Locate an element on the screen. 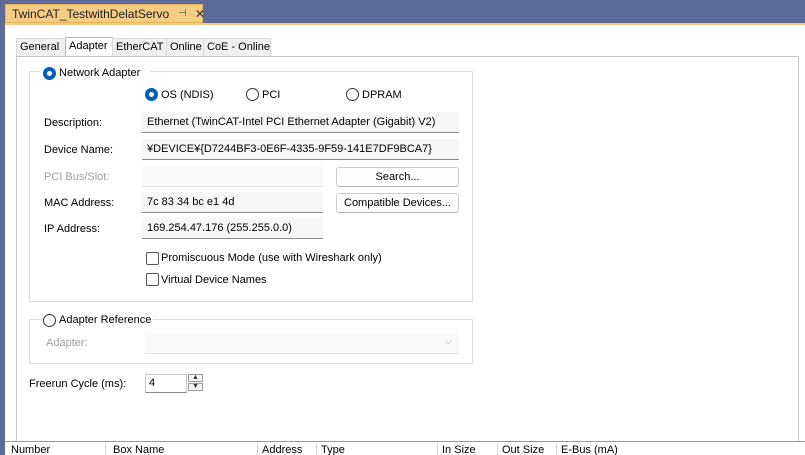 This screenshot has height=455, width=805. tab-coe-online: CoE - Online is located at coordinates (237, 47).